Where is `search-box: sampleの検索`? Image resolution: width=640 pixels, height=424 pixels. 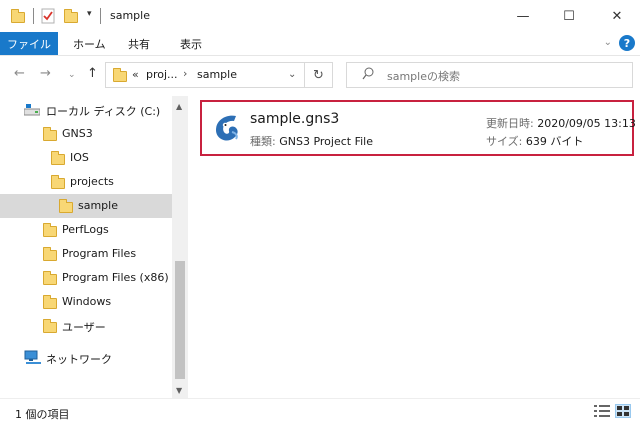
search-box: sampleの検索 is located at coordinates (489, 75).